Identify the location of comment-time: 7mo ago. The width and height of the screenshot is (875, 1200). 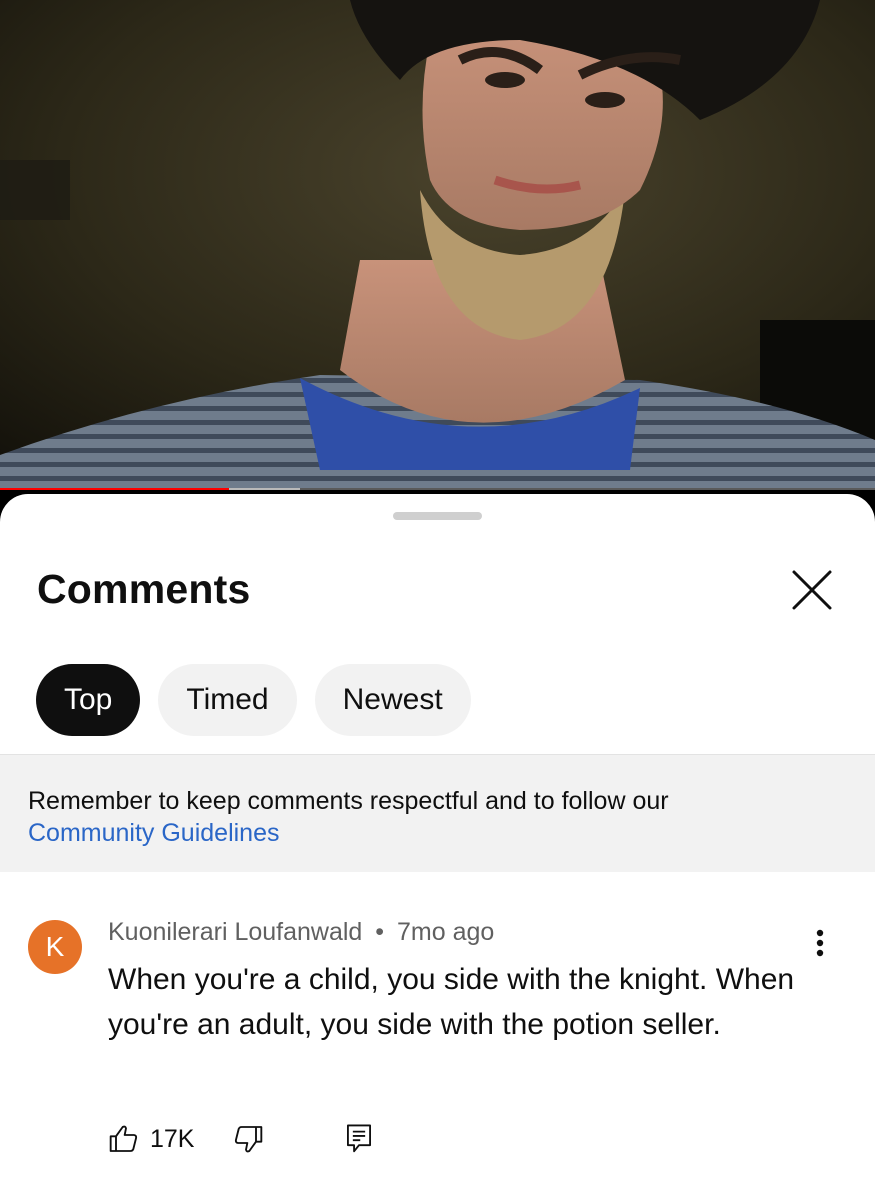
(446, 932).